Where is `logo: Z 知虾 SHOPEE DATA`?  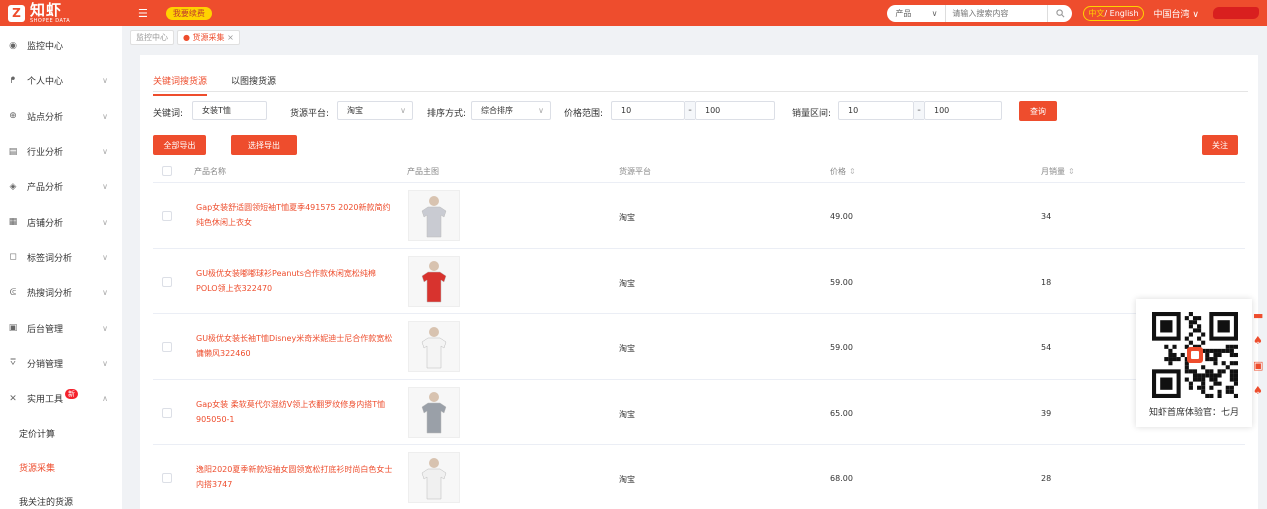
logo: Z 知虾 SHOPEE DATA is located at coordinates (60, 13).